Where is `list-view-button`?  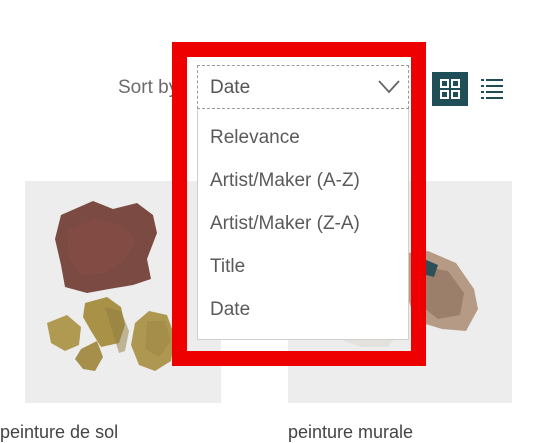 list-view-button is located at coordinates (492, 89).